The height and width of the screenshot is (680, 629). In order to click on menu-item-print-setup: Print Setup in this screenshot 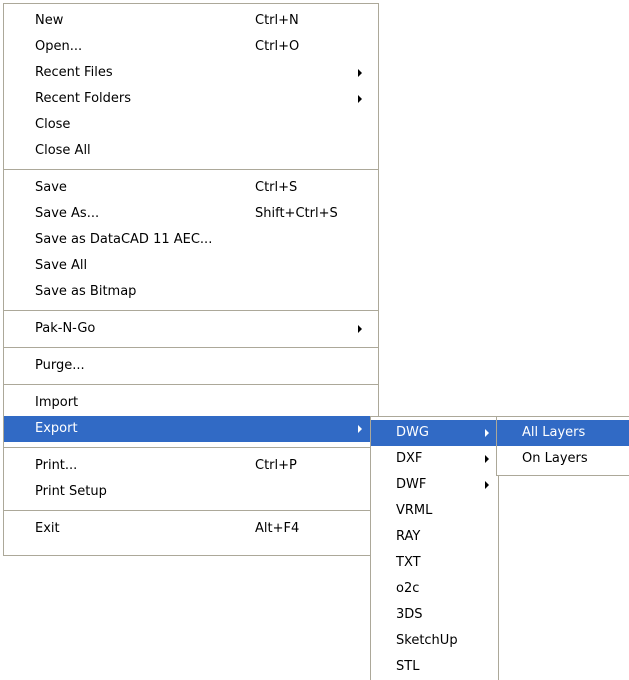, I will do `click(191, 492)`.